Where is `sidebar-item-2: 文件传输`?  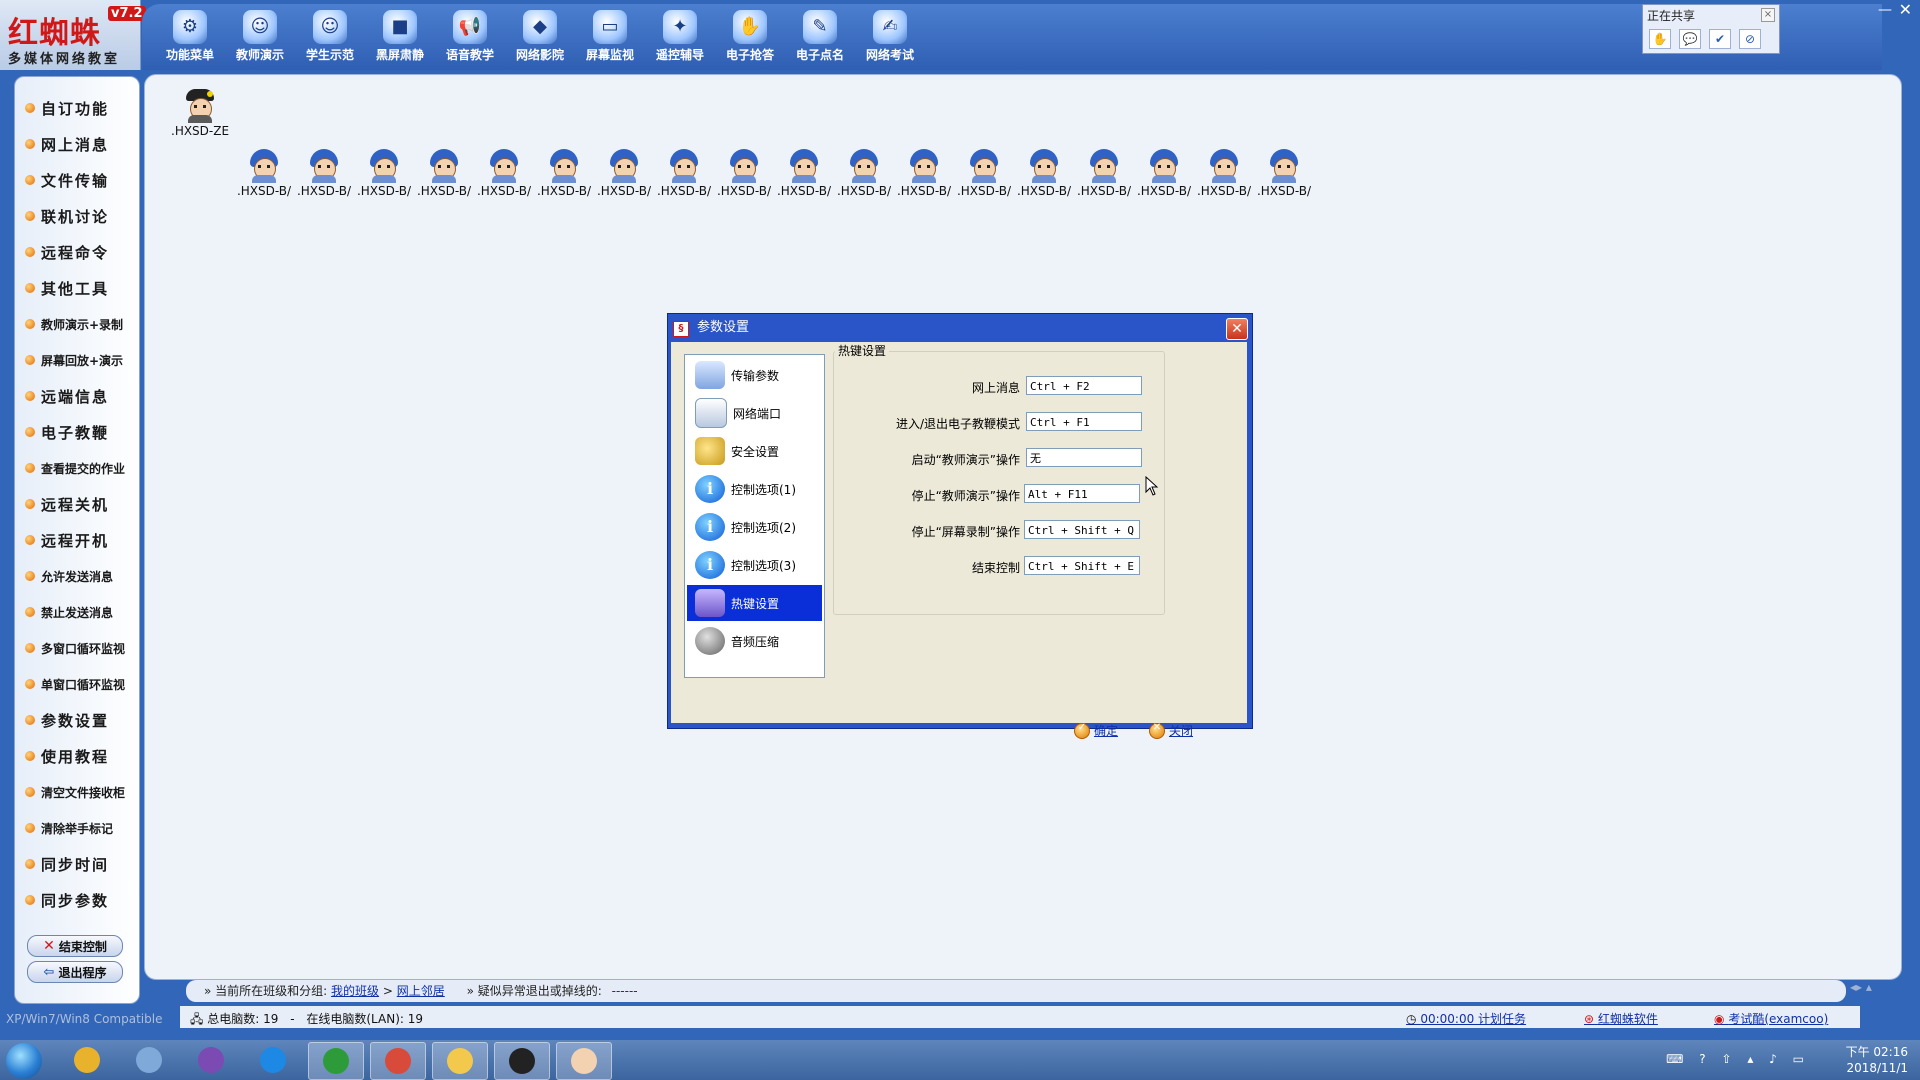
sidebar-item-2: 文件传输 is located at coordinates (81, 180).